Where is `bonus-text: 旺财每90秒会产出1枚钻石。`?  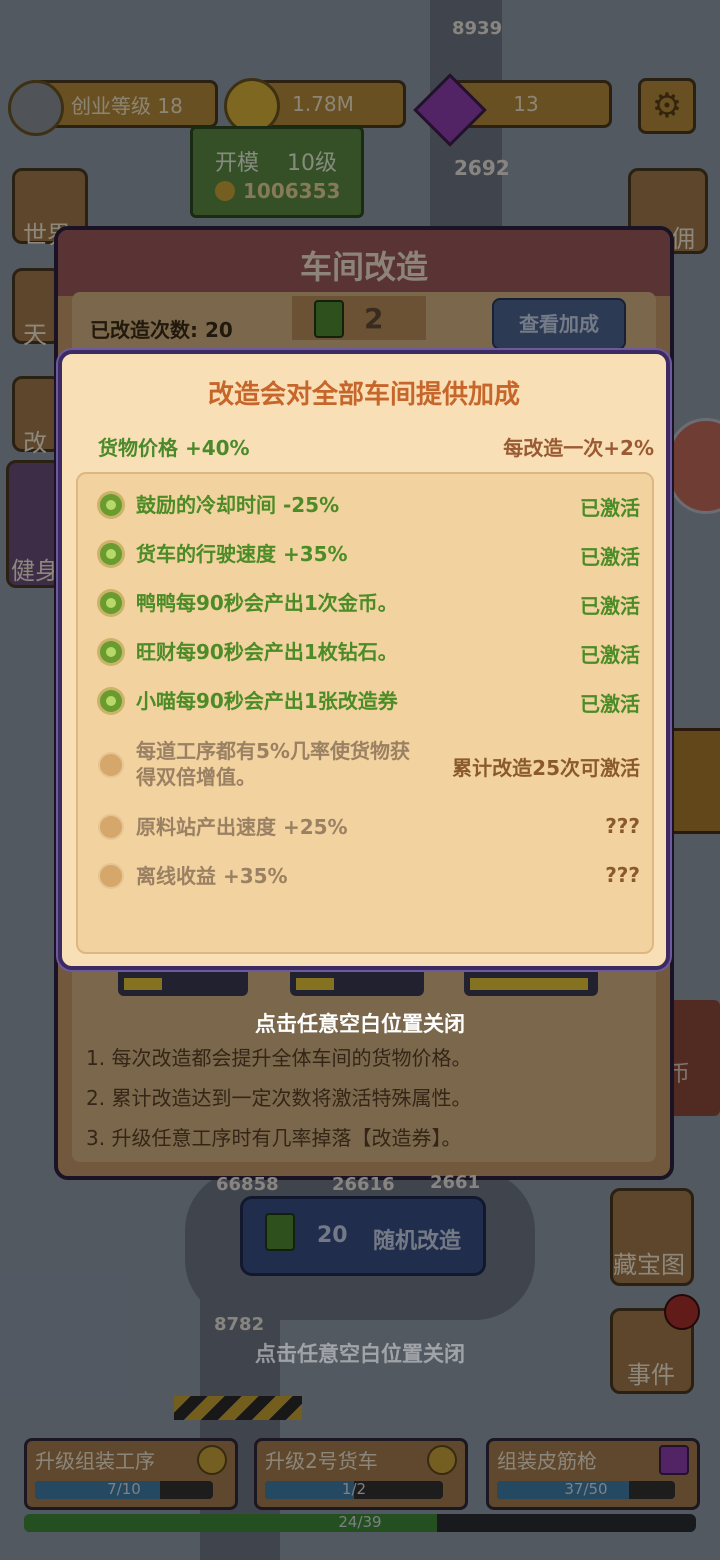 bonus-text: 旺财每90秒会产出1枚钻石。 is located at coordinates (267, 652).